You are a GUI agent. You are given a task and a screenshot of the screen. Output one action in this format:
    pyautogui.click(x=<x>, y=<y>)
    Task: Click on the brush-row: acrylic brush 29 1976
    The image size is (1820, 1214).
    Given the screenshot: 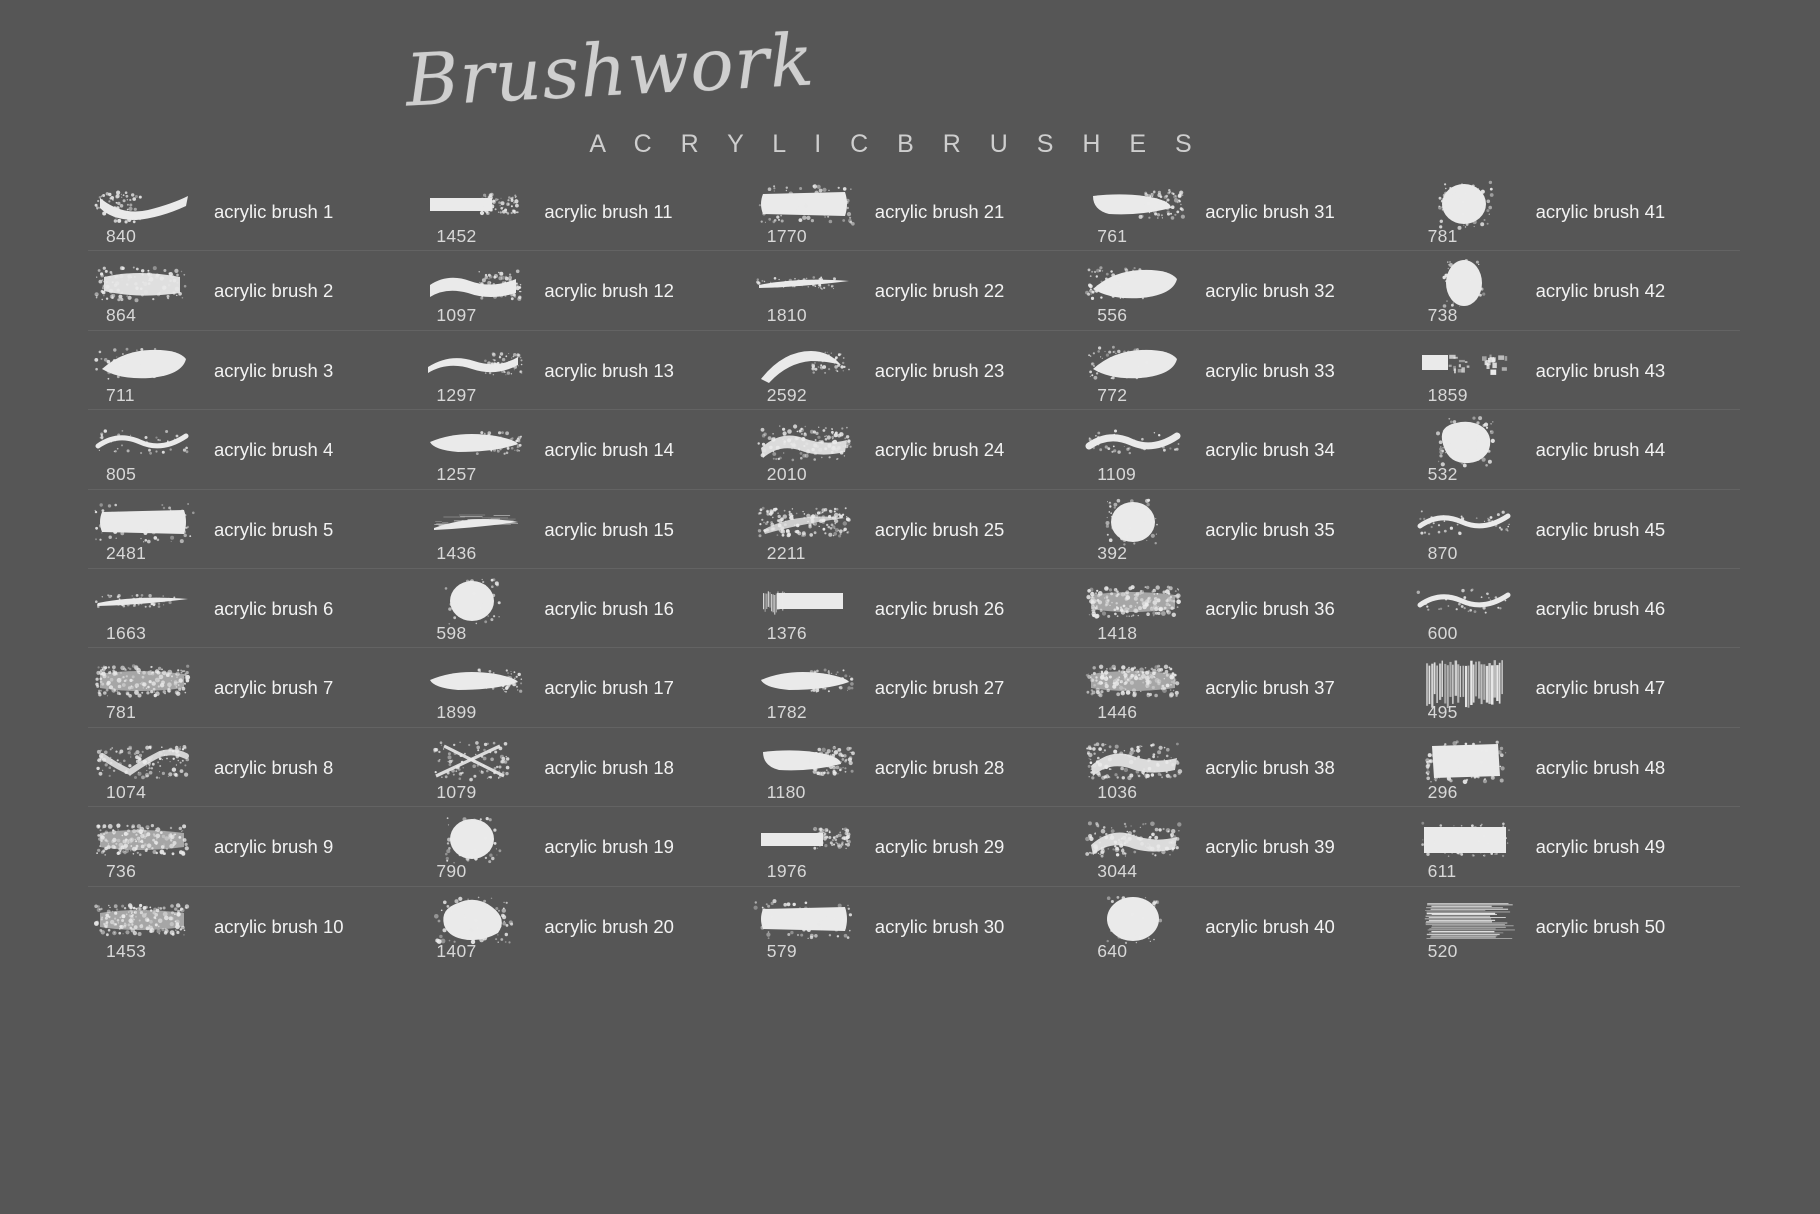 What is the action you would take?
    pyautogui.click(x=914, y=847)
    